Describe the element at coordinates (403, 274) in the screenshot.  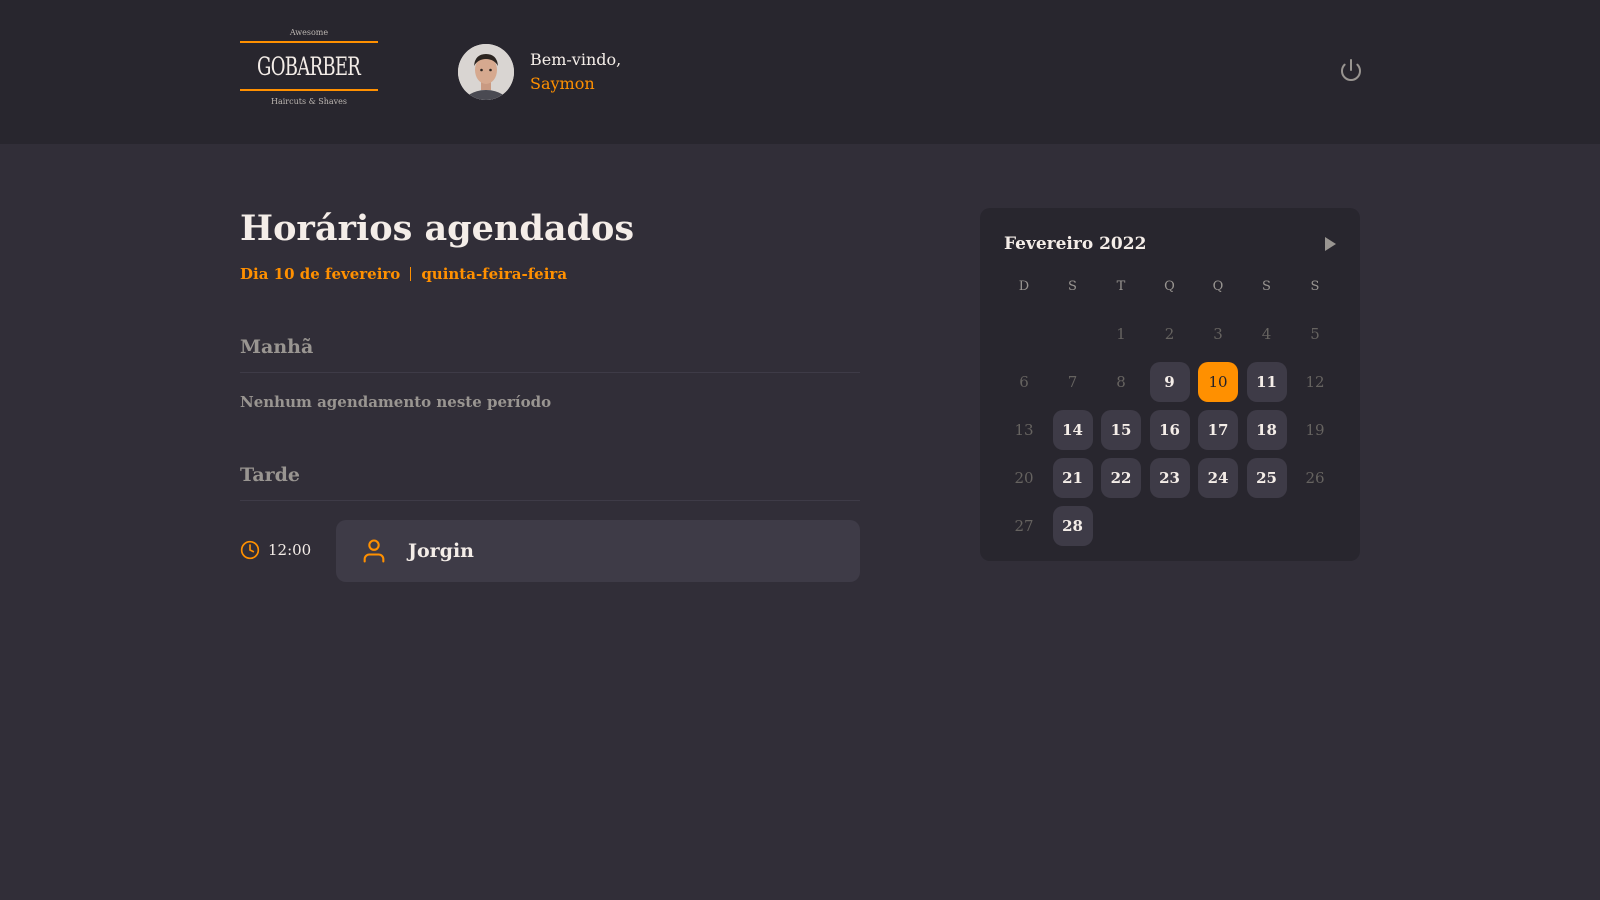
I see `date-subtitle: Dia 10 de fevereiro quinta-feira-feira` at that location.